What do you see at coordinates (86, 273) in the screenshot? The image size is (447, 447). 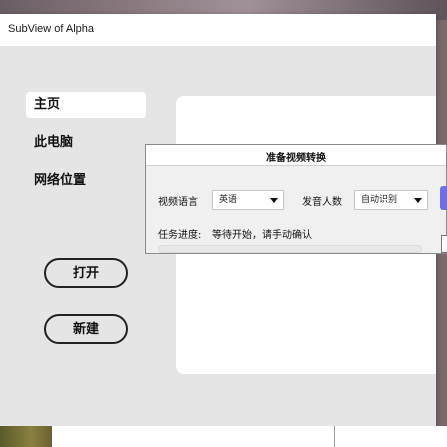 I see `open-button: 打开` at bounding box center [86, 273].